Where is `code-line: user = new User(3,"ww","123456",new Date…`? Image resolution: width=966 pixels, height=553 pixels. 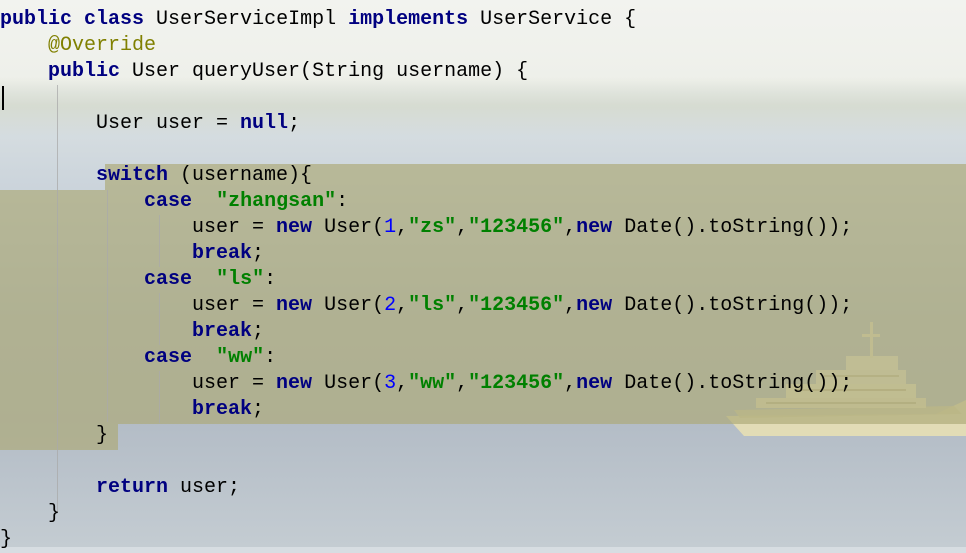
code-line: user = new User(3,"ww","123456",new Date… is located at coordinates (426, 384).